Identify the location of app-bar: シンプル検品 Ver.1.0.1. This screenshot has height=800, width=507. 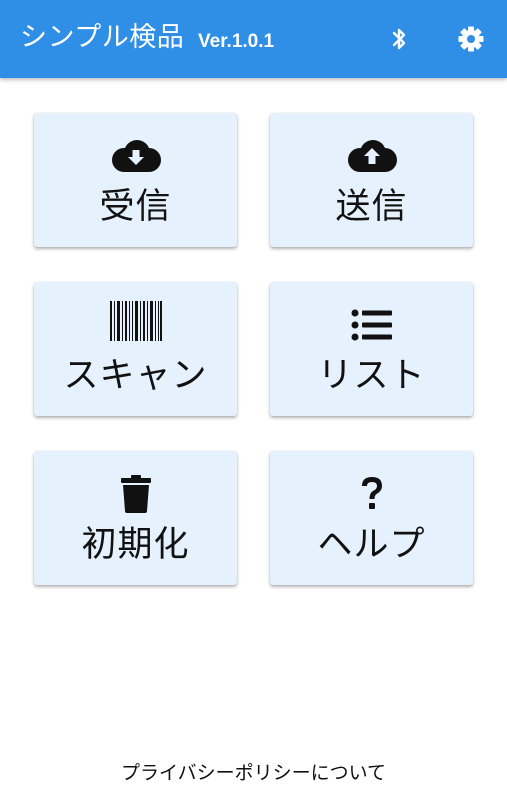
(253, 39).